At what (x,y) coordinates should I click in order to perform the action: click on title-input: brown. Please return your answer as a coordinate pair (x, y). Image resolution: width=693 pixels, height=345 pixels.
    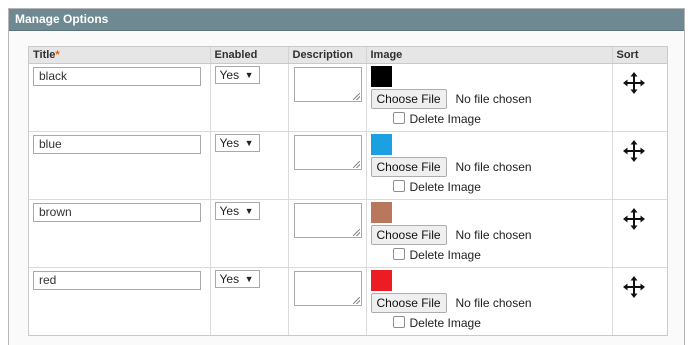
    Looking at the image, I should click on (117, 212).